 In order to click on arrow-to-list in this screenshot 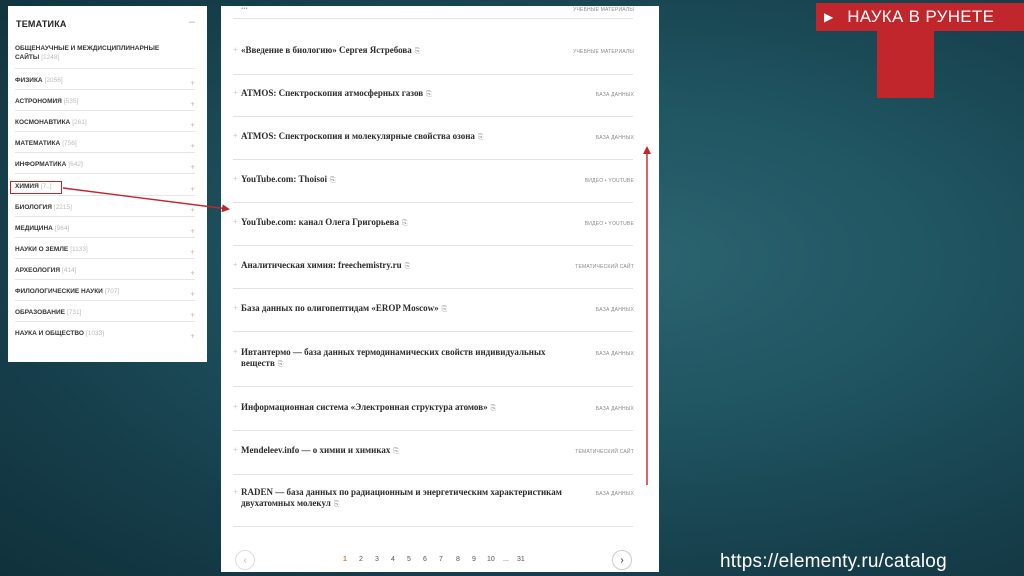, I will do `click(146, 200)`.